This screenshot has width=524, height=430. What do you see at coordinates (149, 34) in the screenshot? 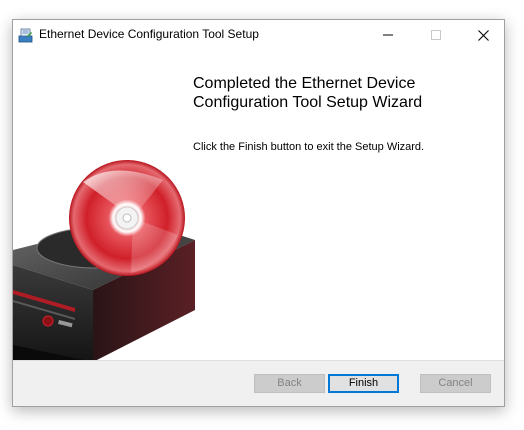
I see `window-title: Ethernet Device Configuration Tool Setup` at bounding box center [149, 34].